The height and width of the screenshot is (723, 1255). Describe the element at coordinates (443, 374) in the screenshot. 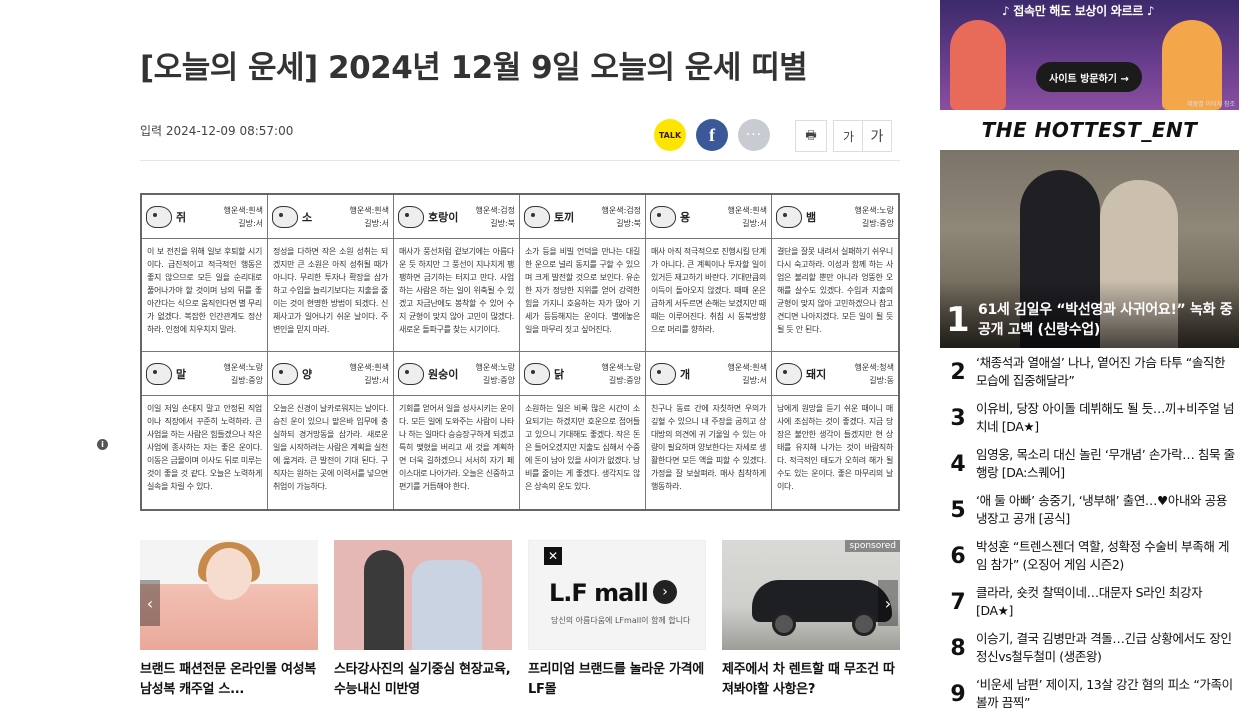

I see `animal-name: 원숭이` at that location.